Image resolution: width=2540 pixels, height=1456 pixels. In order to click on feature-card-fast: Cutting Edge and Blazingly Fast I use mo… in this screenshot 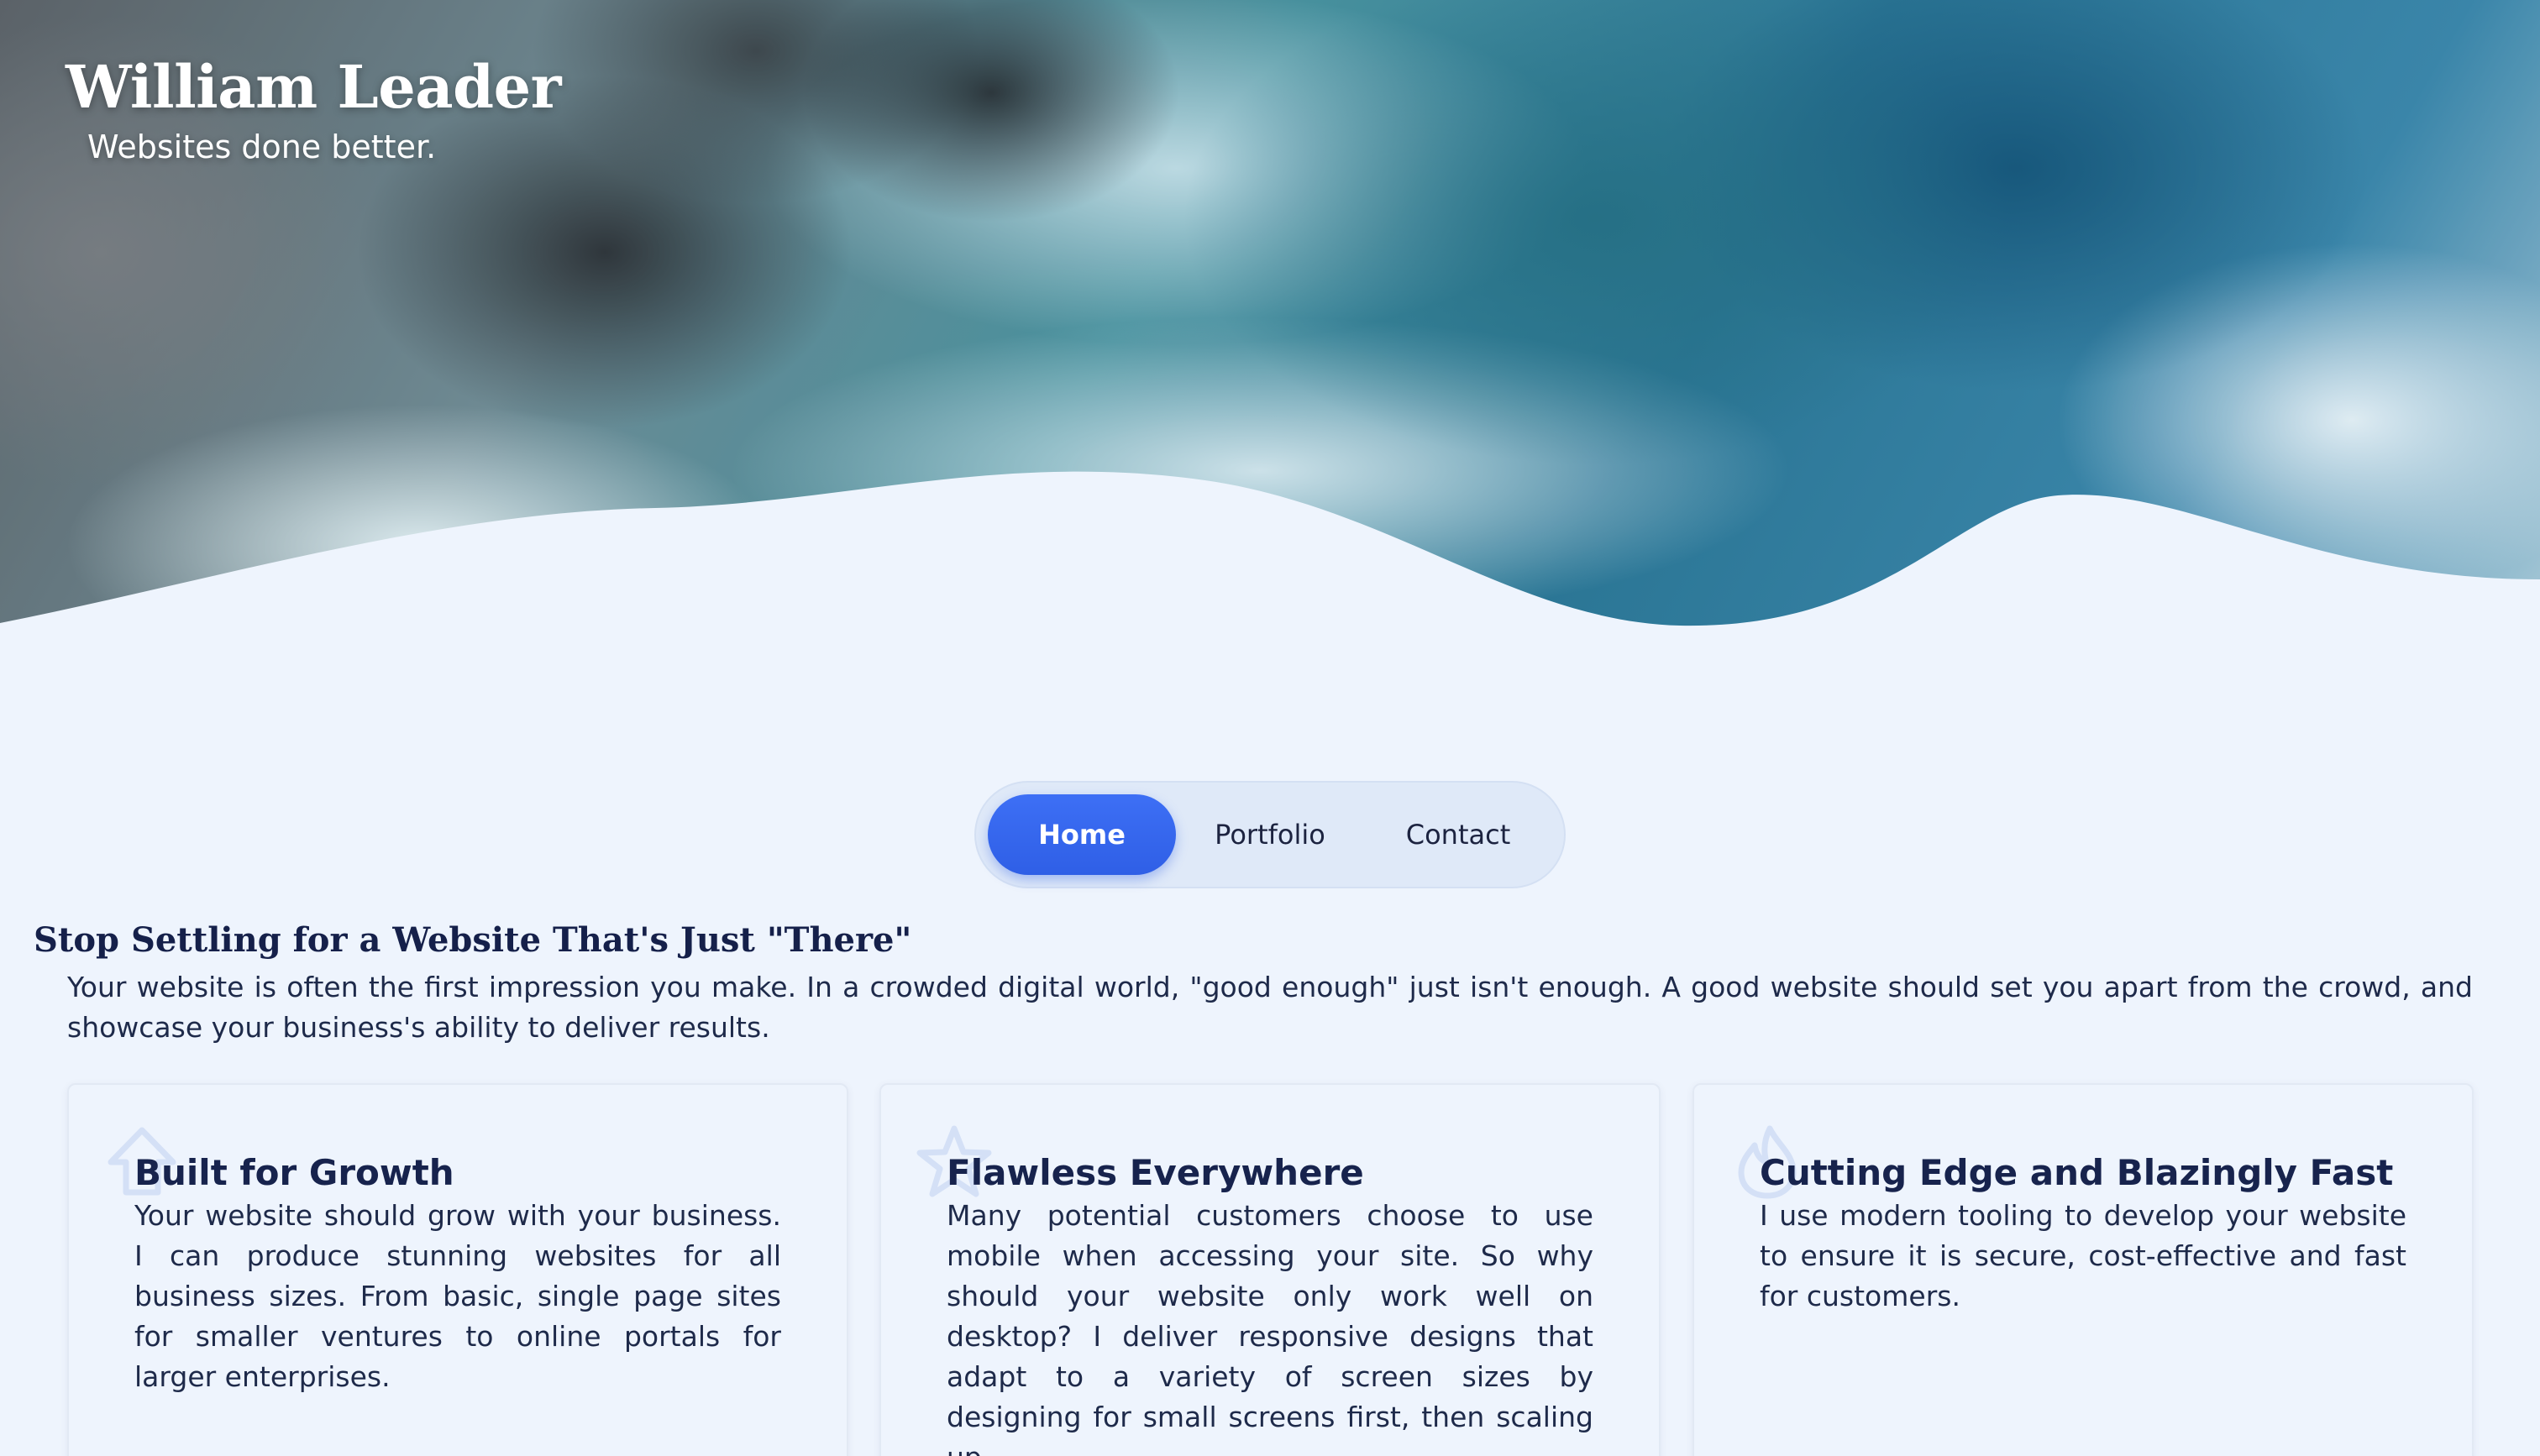, I will do `click(2083, 1269)`.